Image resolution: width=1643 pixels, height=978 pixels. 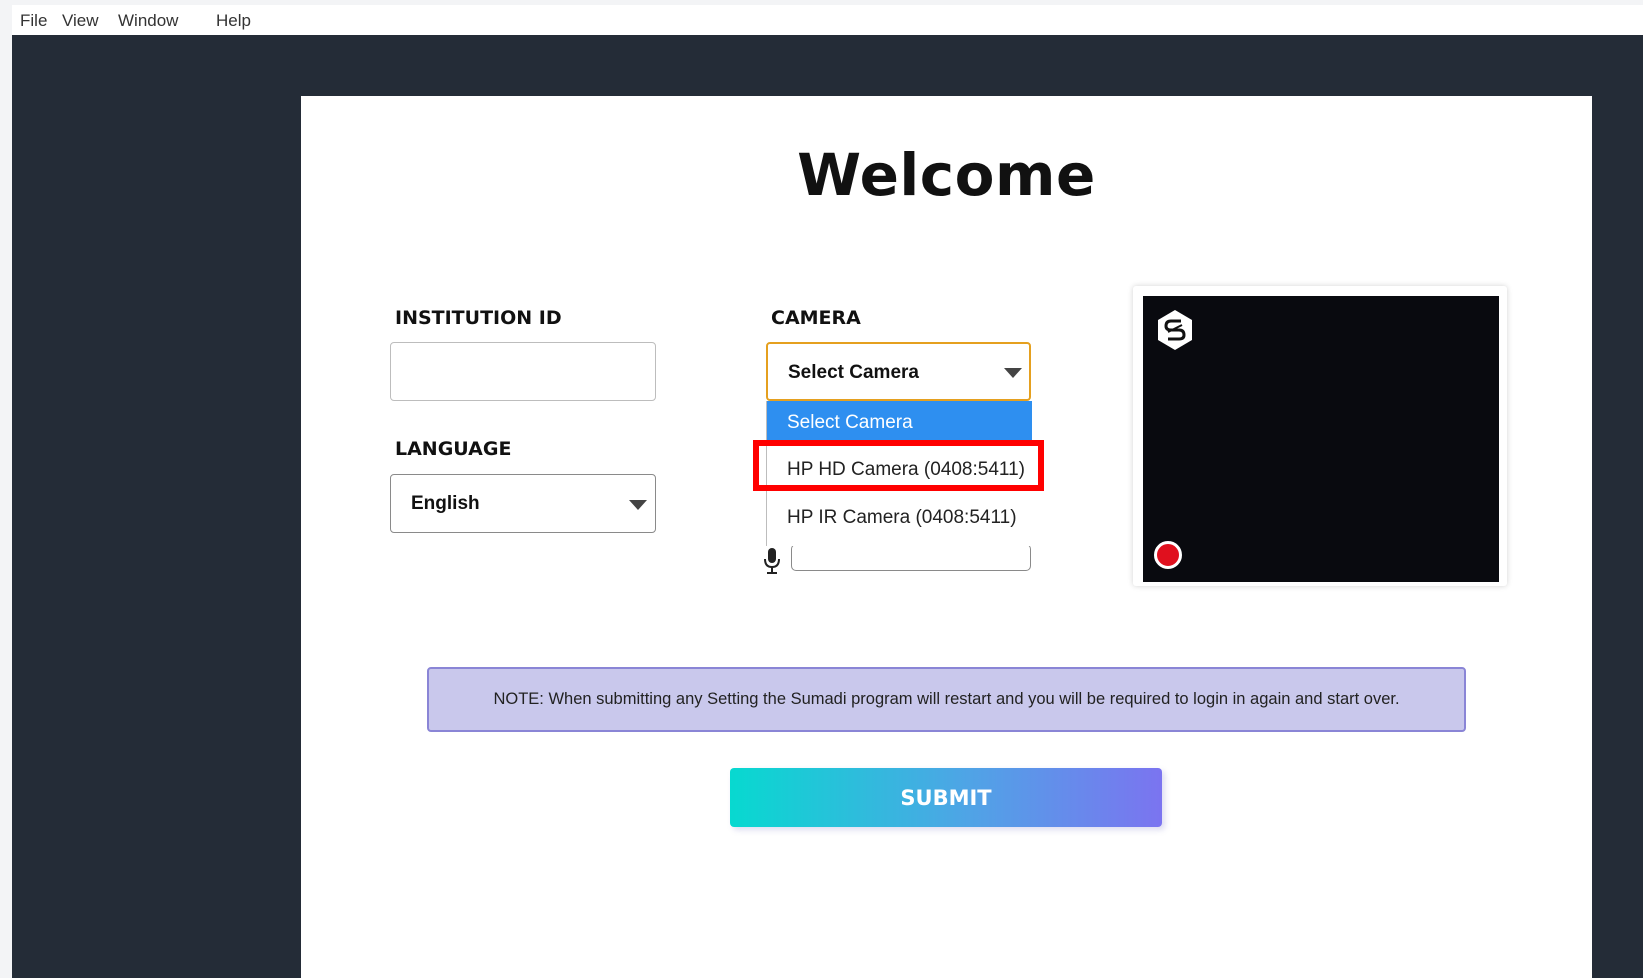 What do you see at coordinates (853, 372) in the screenshot?
I see `camera-select-value: Select Camera` at bounding box center [853, 372].